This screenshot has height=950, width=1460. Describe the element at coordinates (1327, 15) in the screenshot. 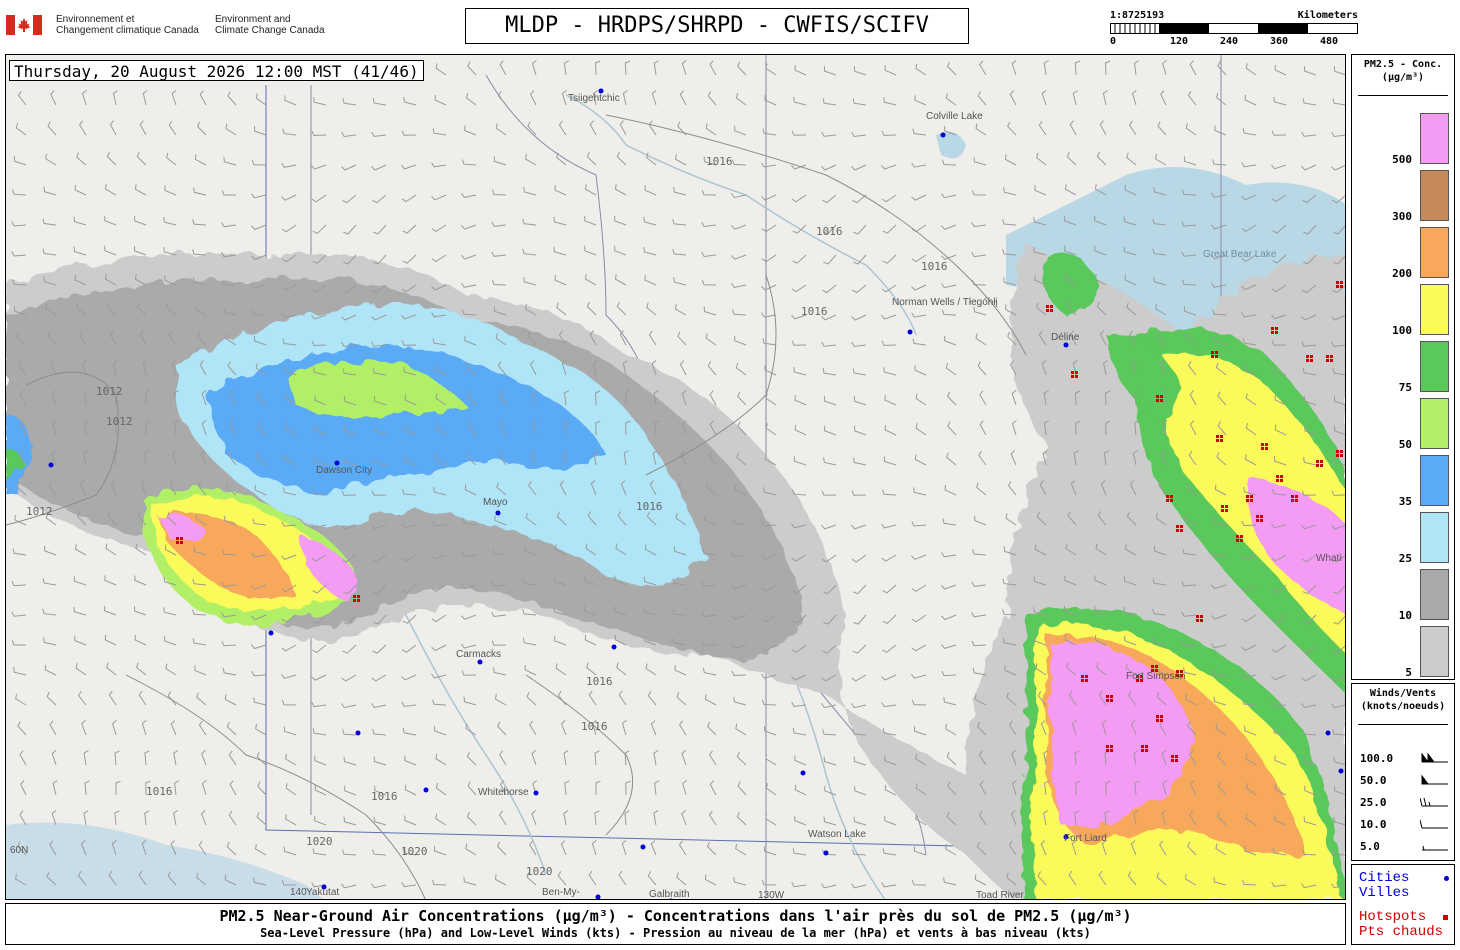

I see `scale-unit: Kilometers` at that location.